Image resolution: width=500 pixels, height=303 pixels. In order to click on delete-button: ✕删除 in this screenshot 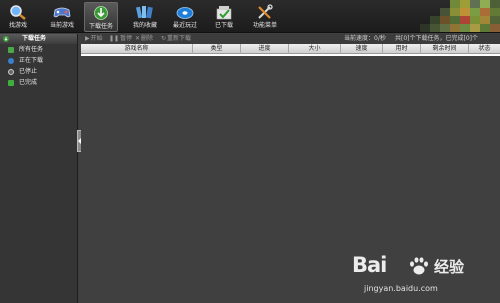, I will do `click(144, 39)`.